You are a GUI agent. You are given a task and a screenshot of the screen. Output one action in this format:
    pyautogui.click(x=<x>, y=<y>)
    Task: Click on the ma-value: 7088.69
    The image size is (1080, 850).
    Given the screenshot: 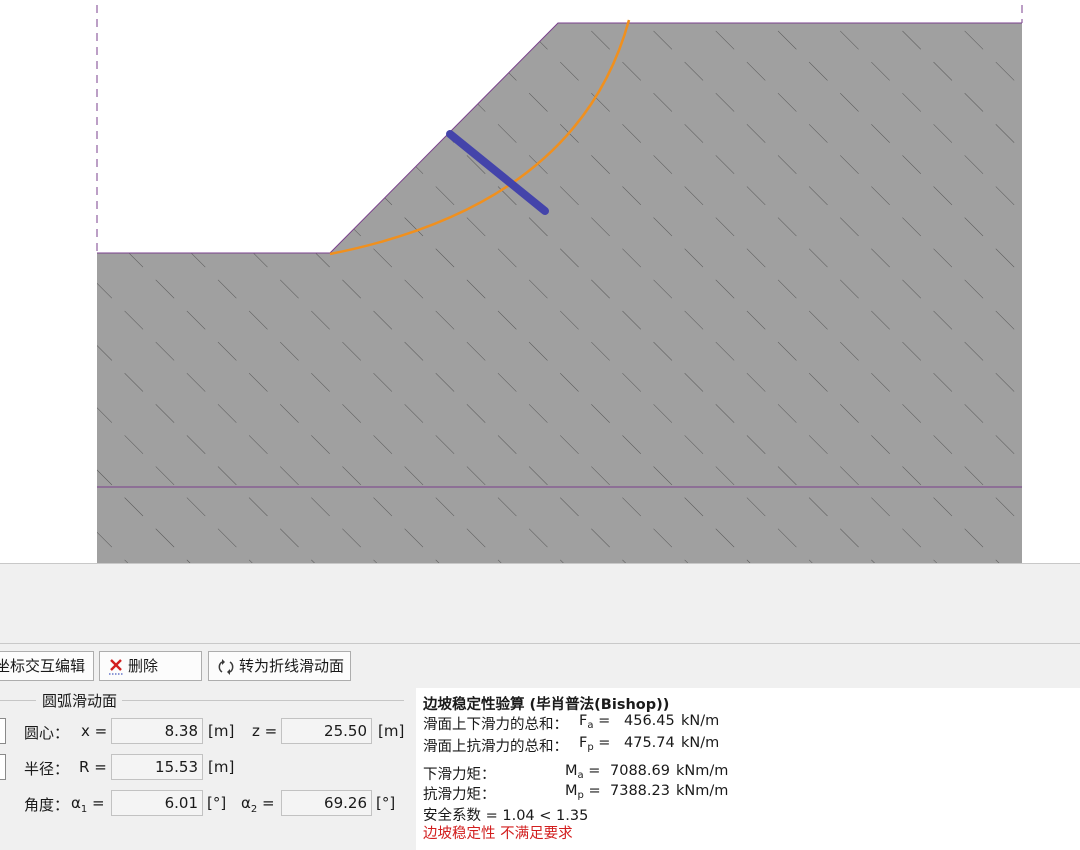 What is the action you would take?
    pyautogui.click(x=640, y=771)
    